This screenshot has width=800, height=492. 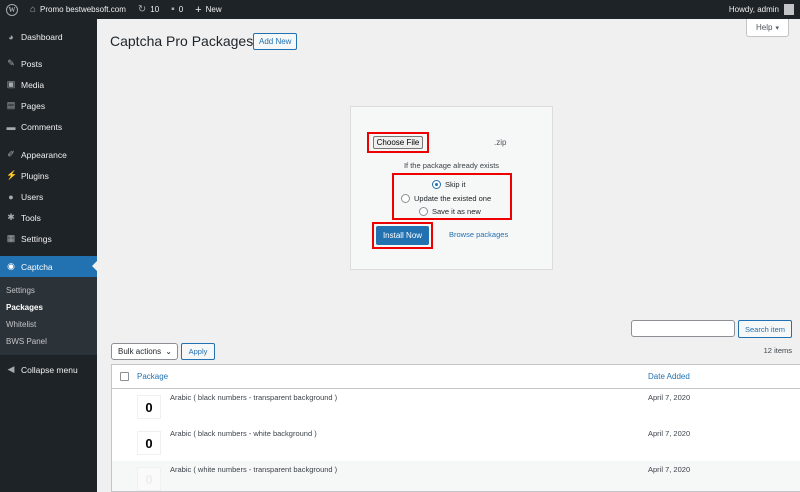 I want to click on home-icon: ⌂, so click(x=33, y=9).